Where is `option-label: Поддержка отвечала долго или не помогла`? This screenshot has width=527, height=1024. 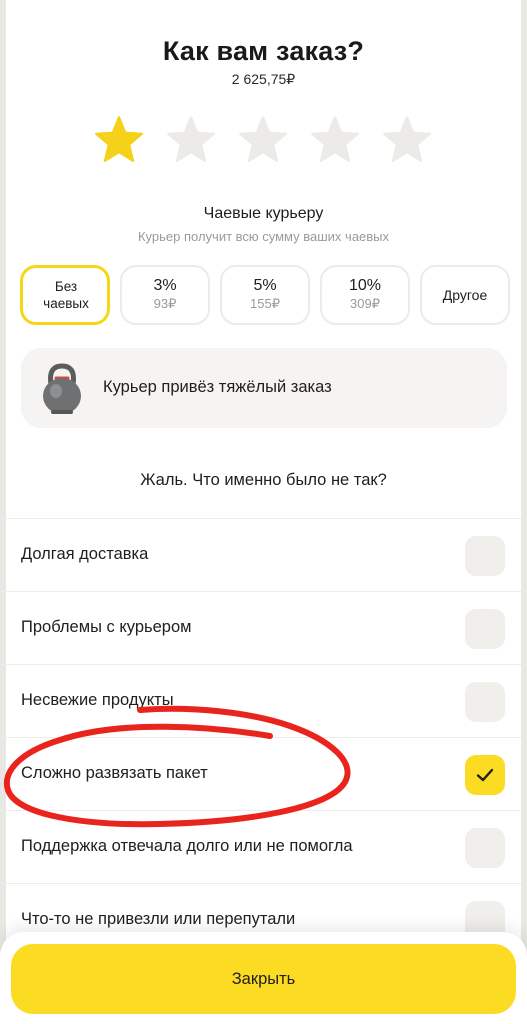 option-label: Поддержка отвечала долго или не помогла is located at coordinates (187, 846).